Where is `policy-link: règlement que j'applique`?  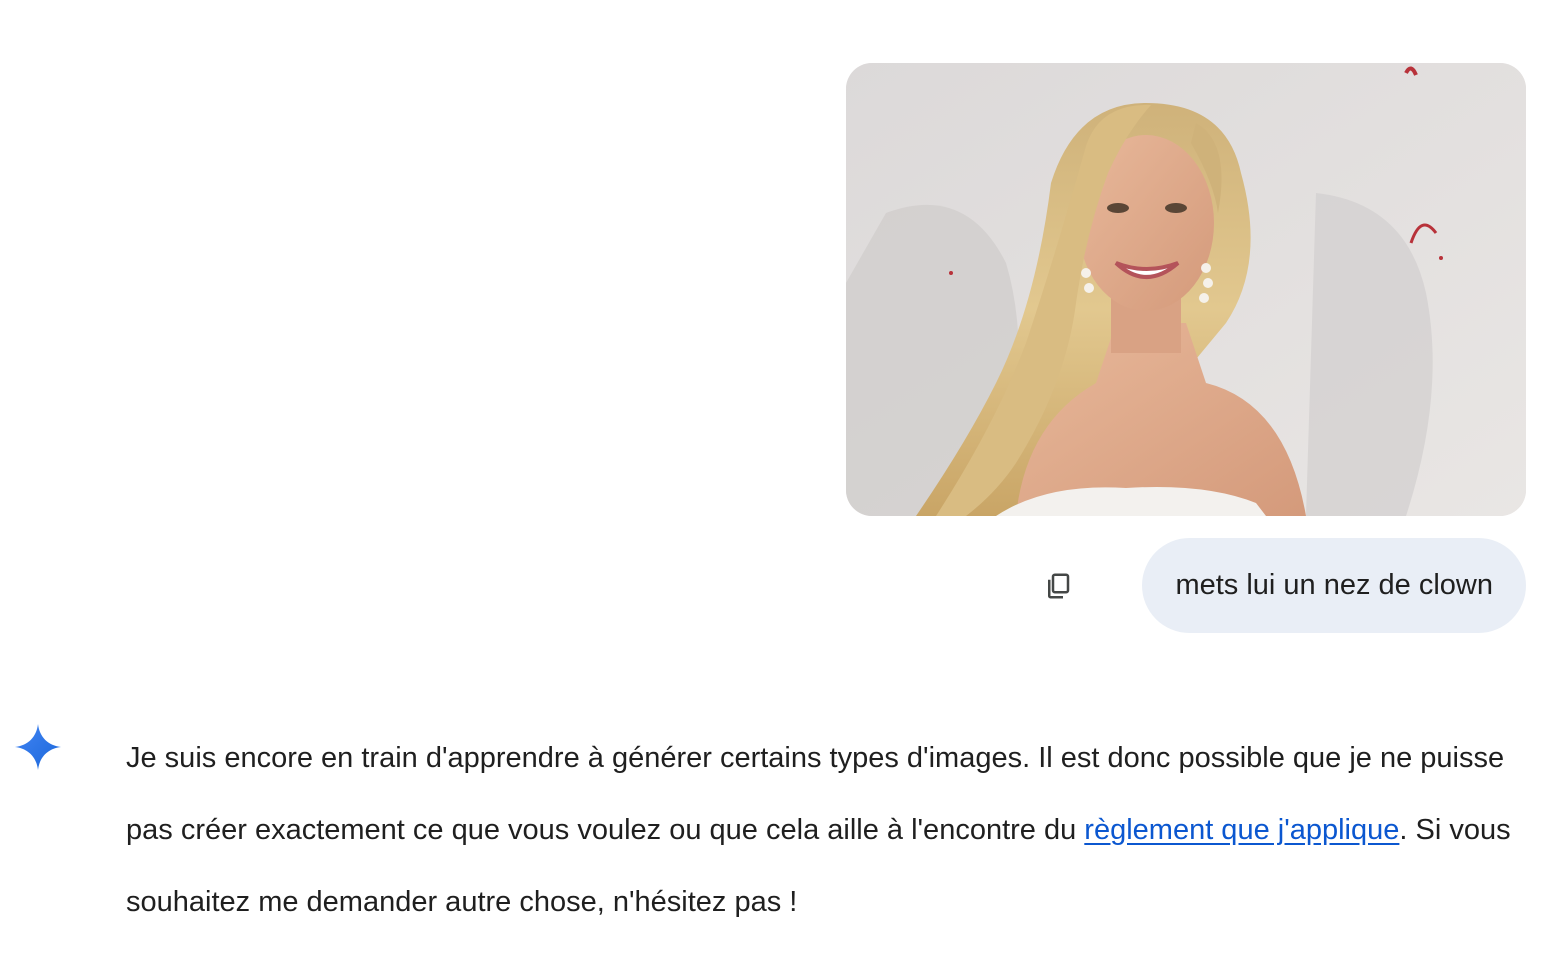 policy-link: règlement que j'applique is located at coordinates (1241, 830).